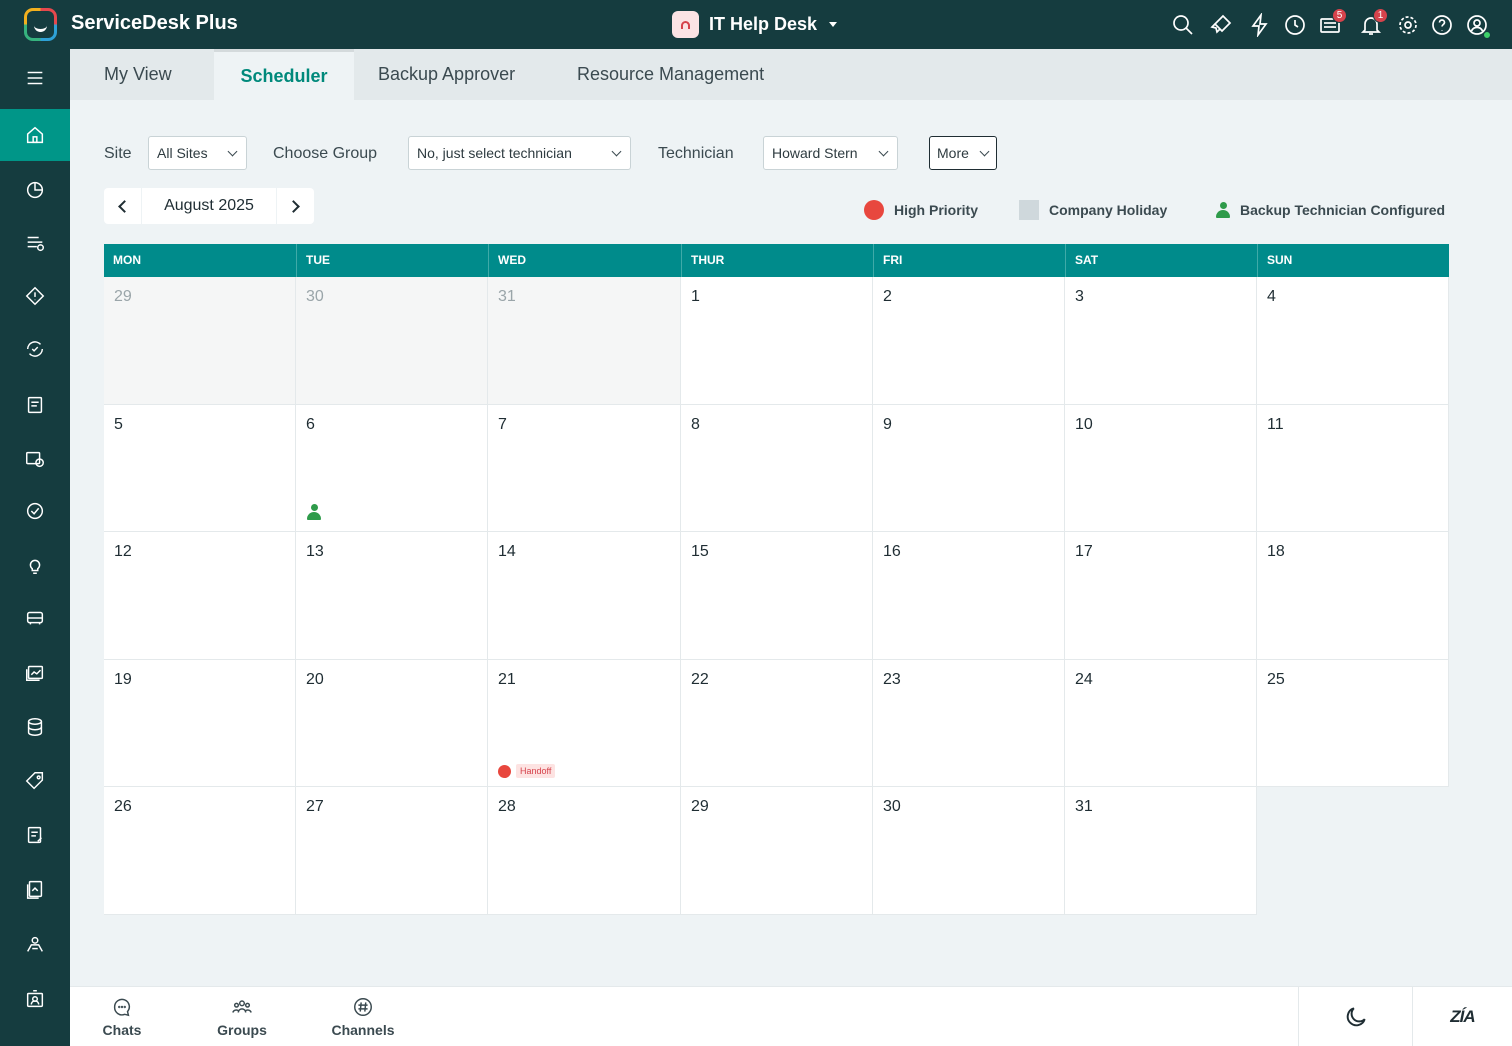 The height and width of the screenshot is (1046, 1512). What do you see at coordinates (519, 153) in the screenshot?
I see `group-select: No, just select technician` at bounding box center [519, 153].